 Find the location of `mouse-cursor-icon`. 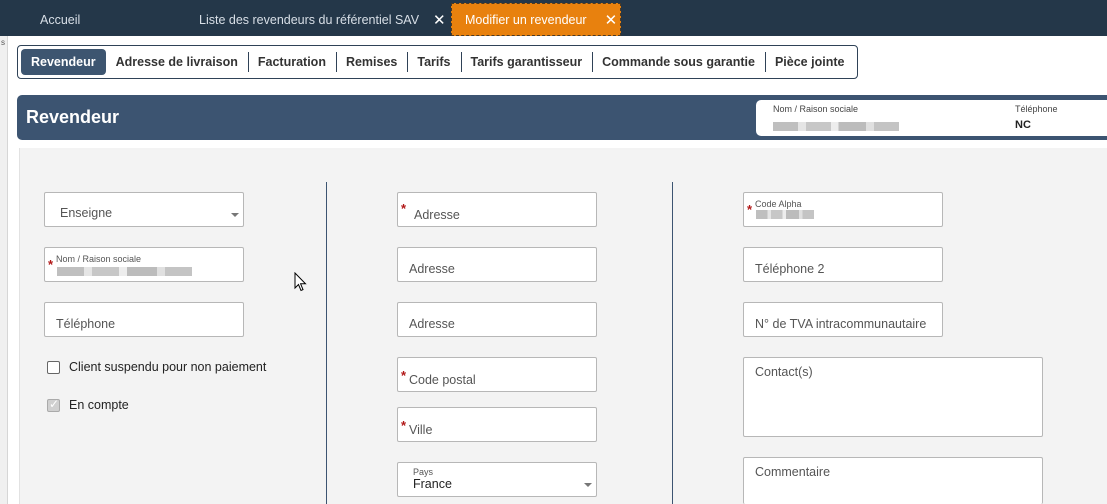

mouse-cursor-icon is located at coordinates (300, 282).